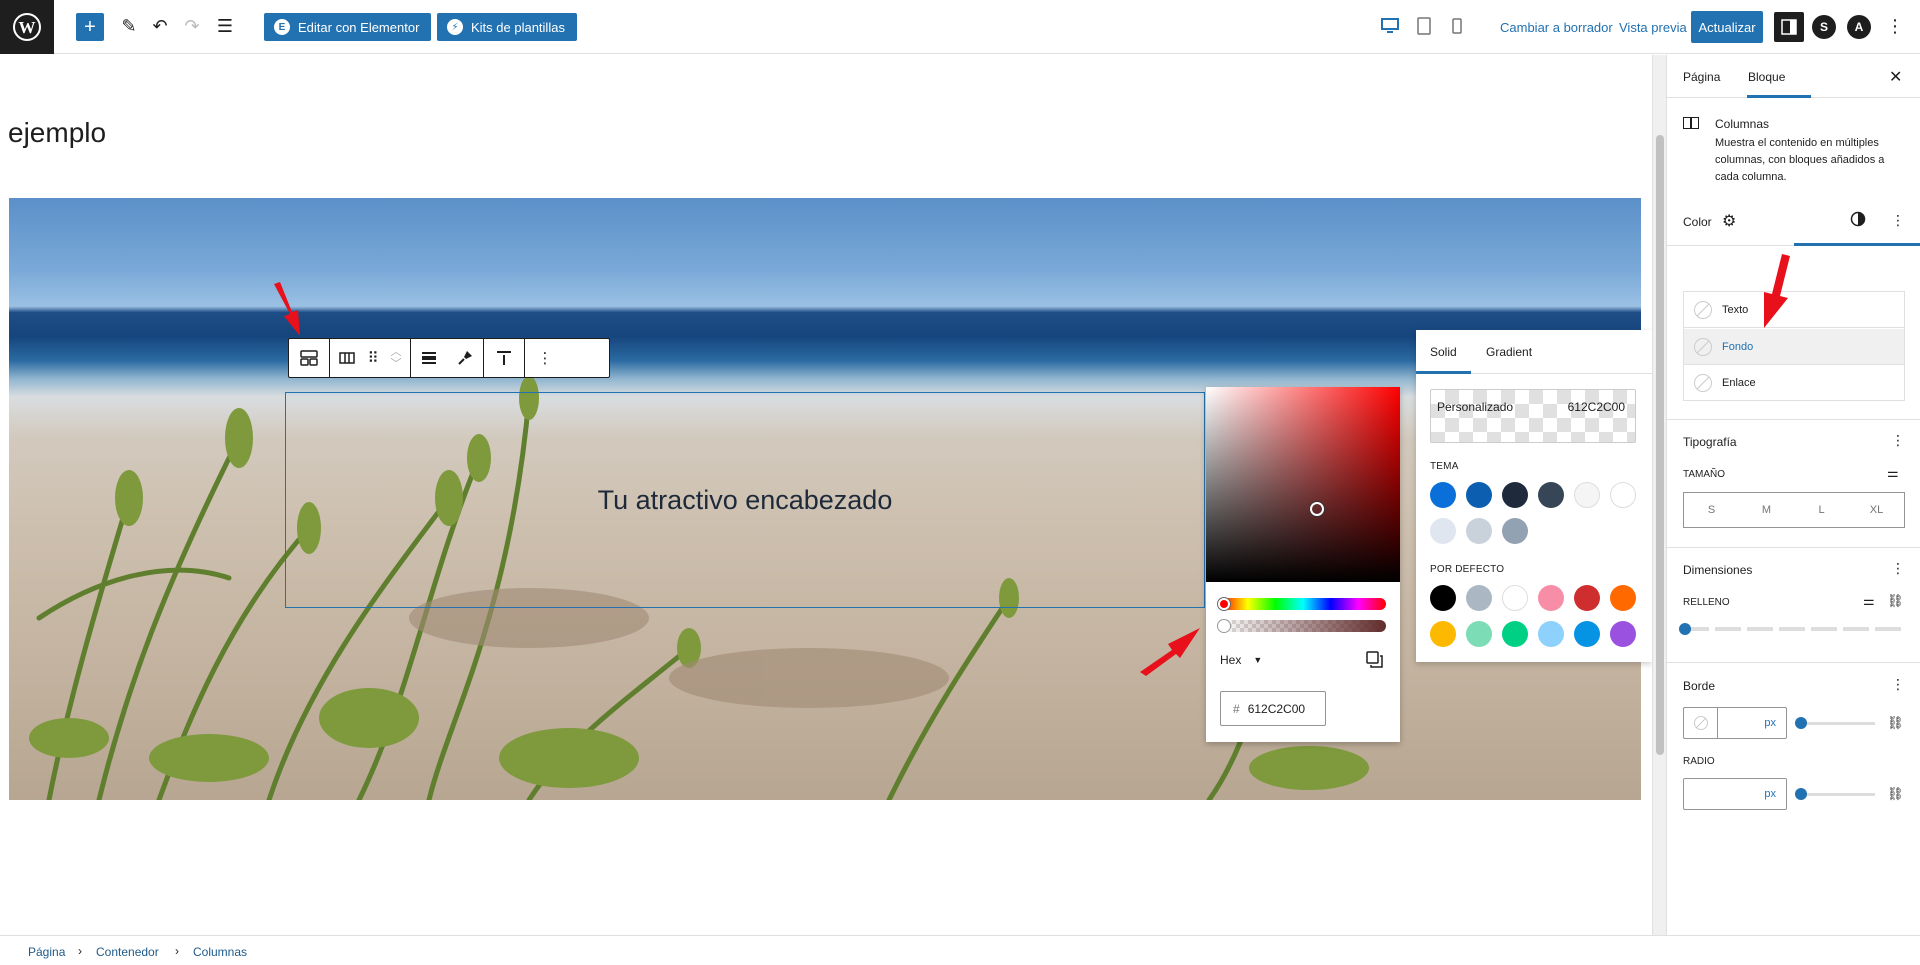  What do you see at coordinates (192, 26) in the screenshot?
I see `redo-icon: ↷` at bounding box center [192, 26].